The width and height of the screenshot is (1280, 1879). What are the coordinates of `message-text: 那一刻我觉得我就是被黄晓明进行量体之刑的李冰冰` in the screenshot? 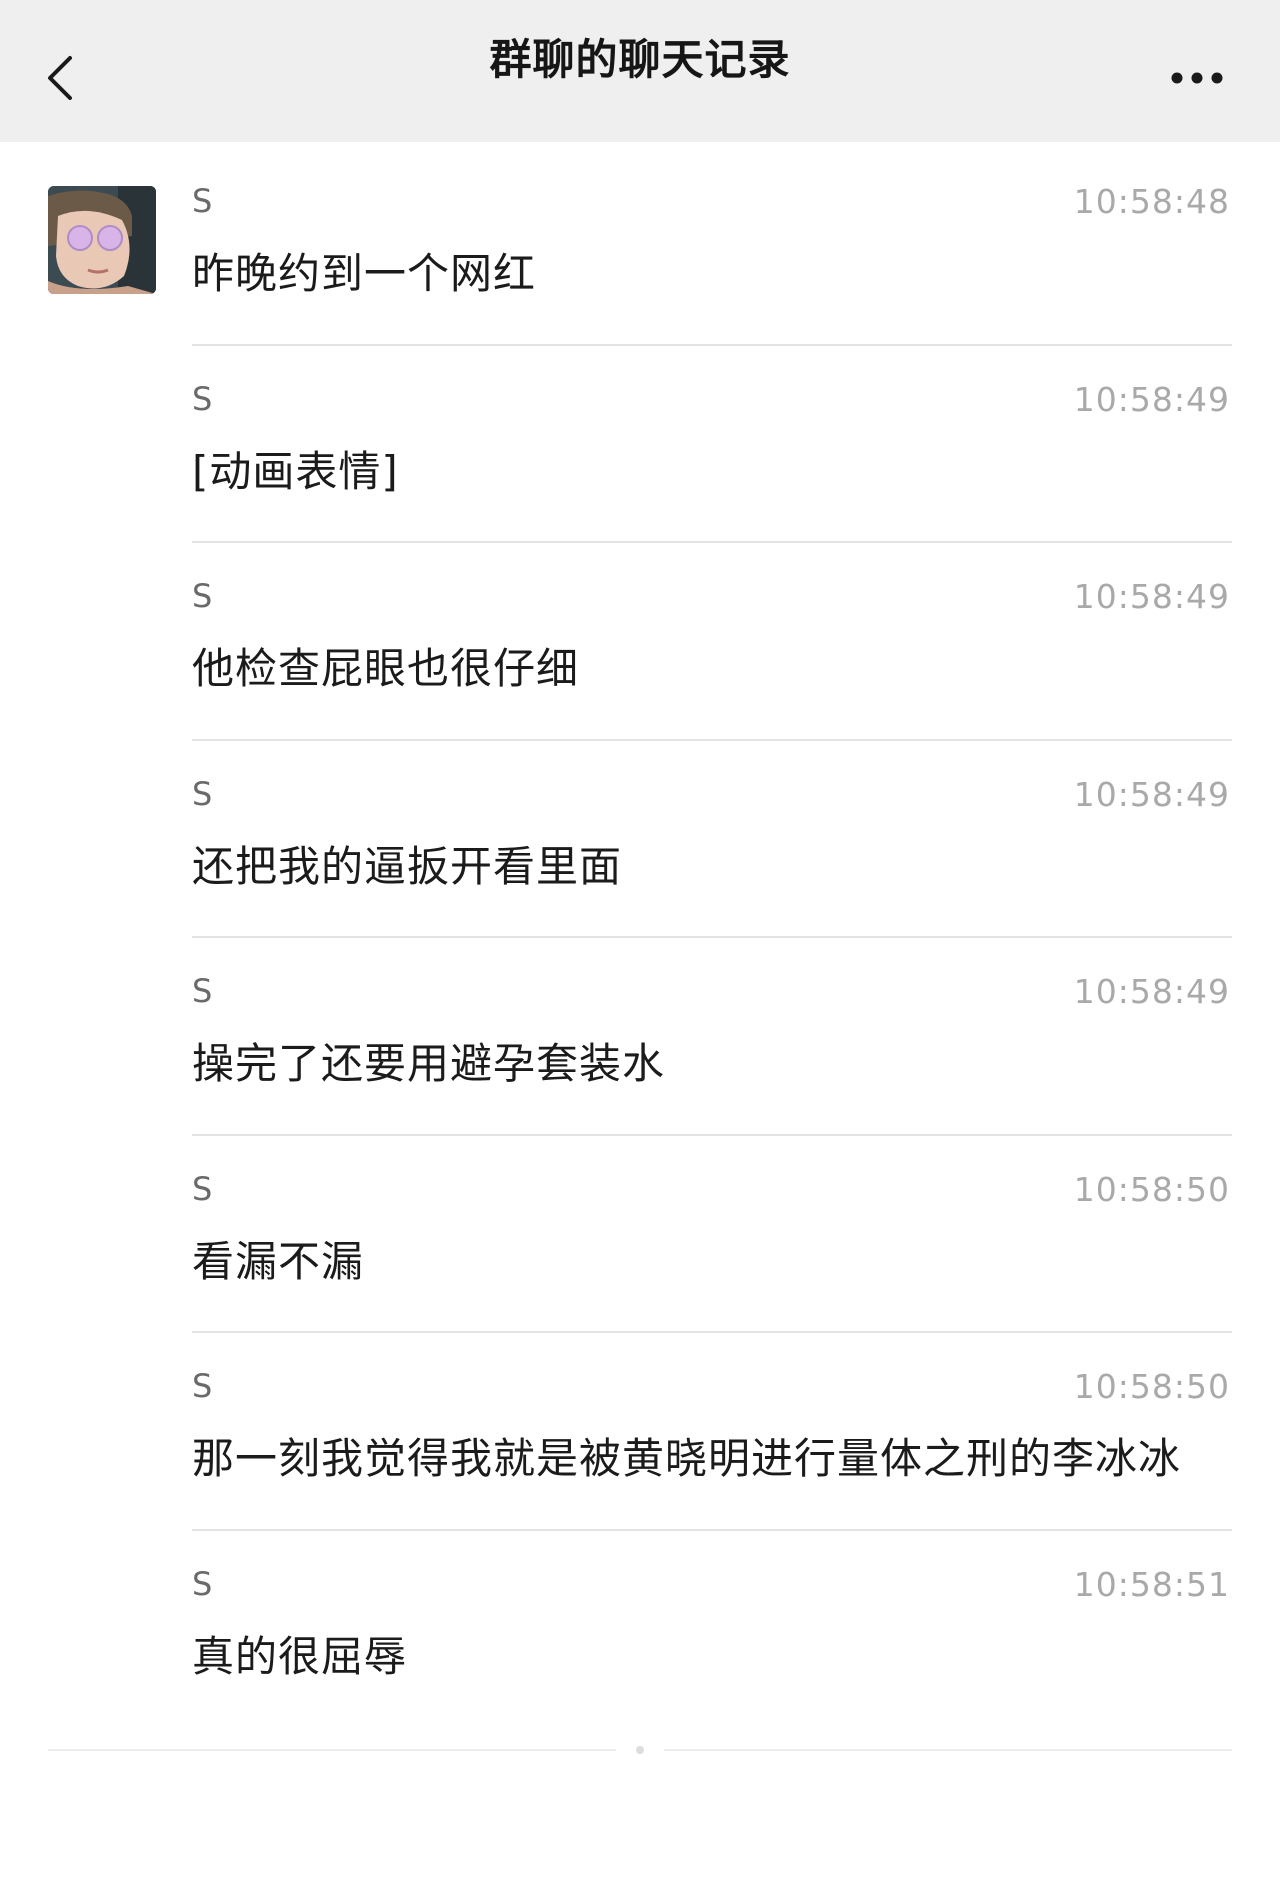 It's located at (687, 1458).